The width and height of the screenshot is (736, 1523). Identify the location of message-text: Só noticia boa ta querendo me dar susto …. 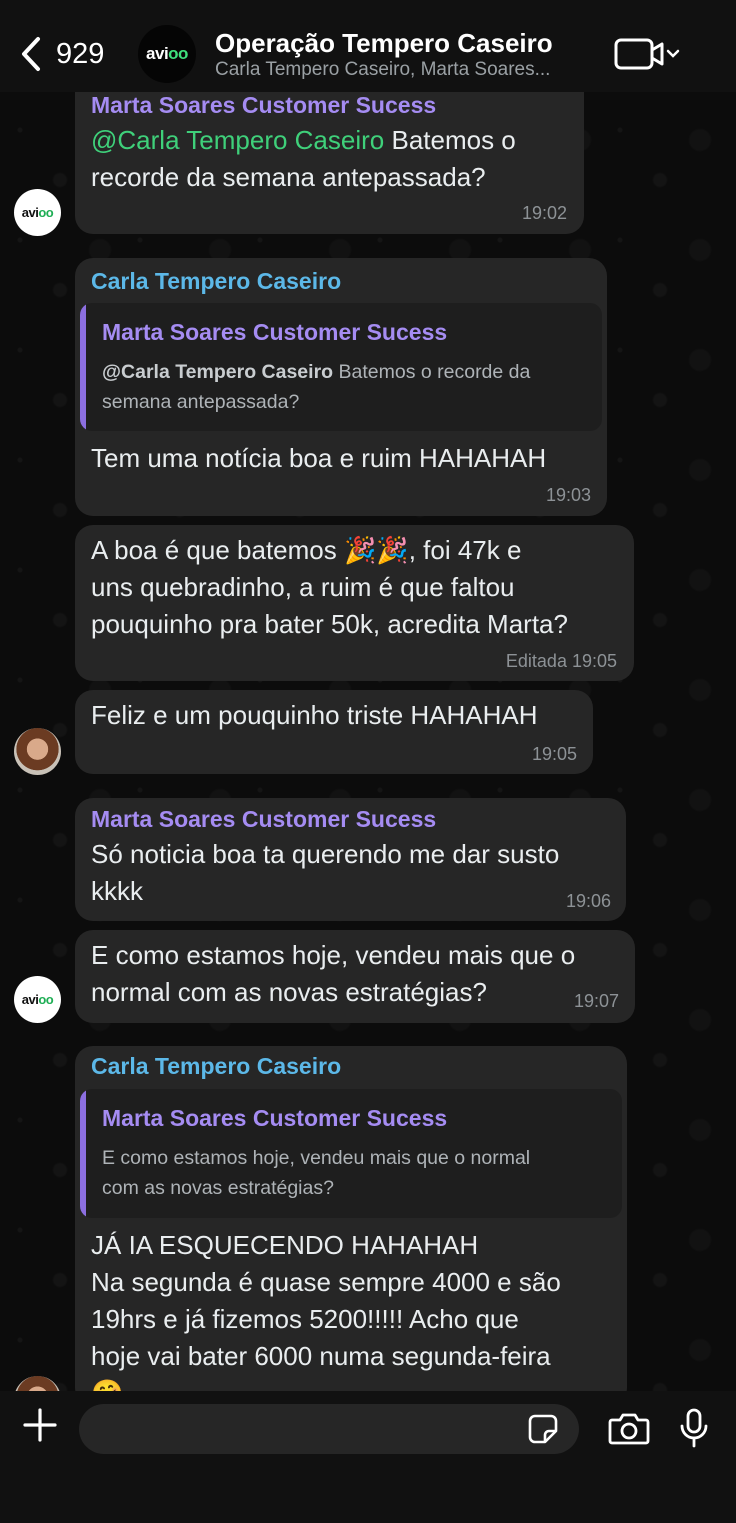
(325, 872).